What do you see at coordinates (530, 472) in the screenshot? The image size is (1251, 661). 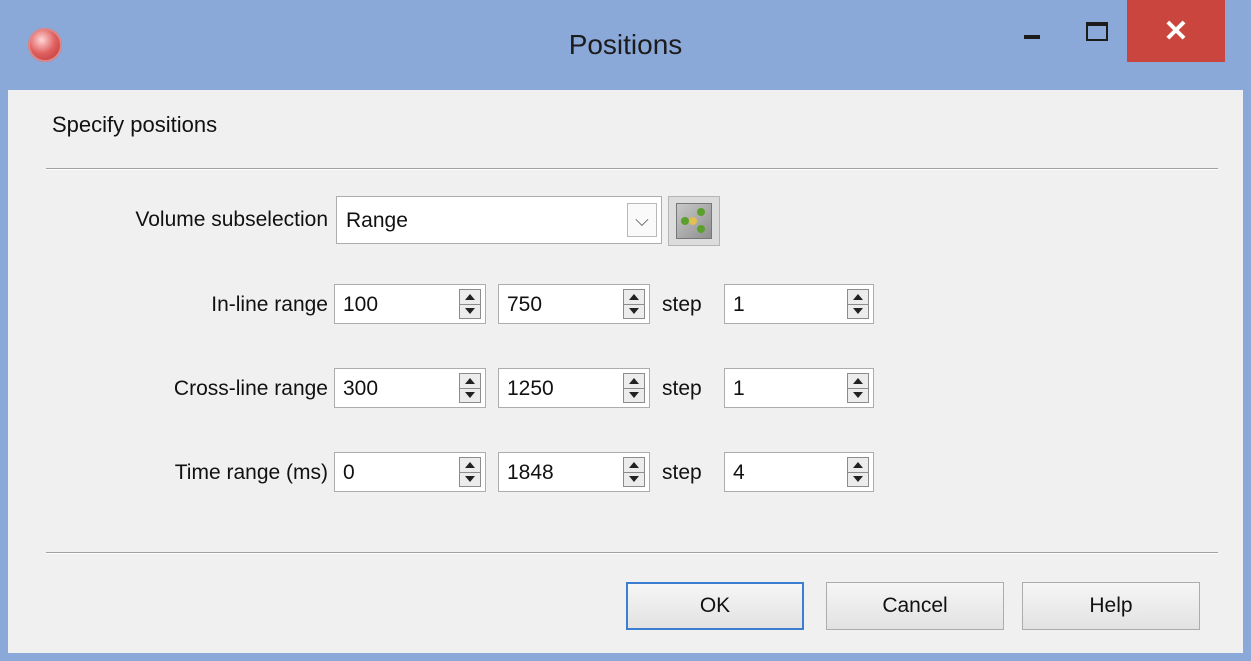 I see `time-stop-value: 1848` at bounding box center [530, 472].